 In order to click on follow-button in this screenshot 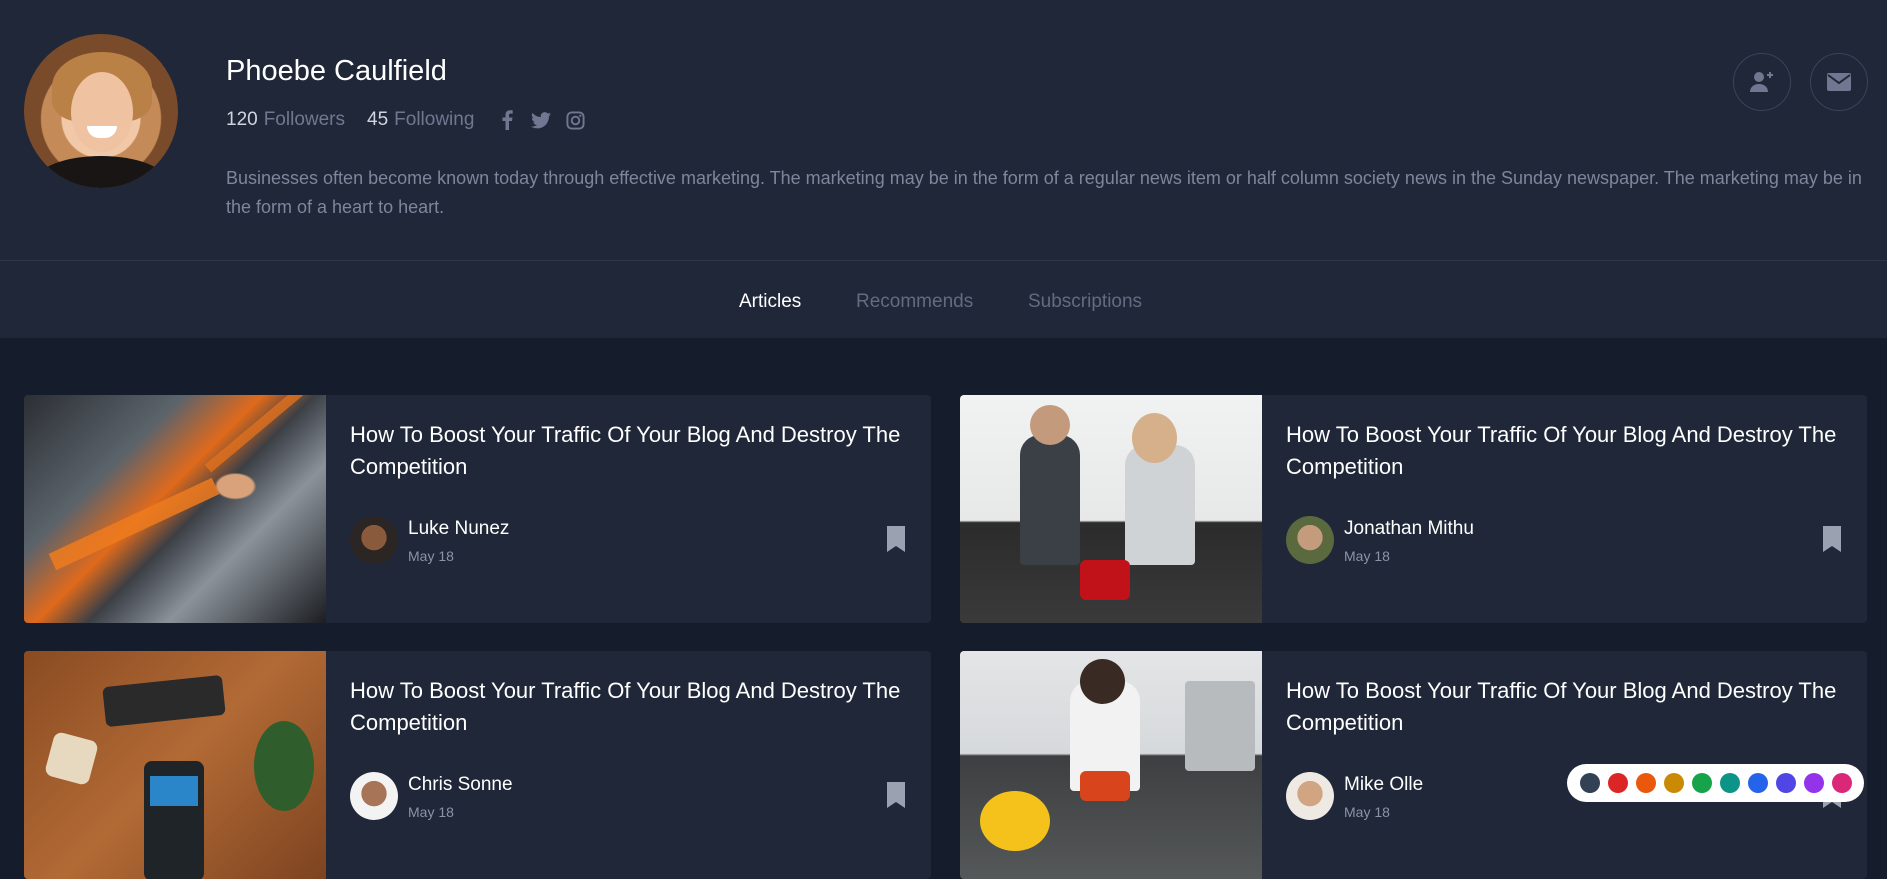, I will do `click(1762, 82)`.